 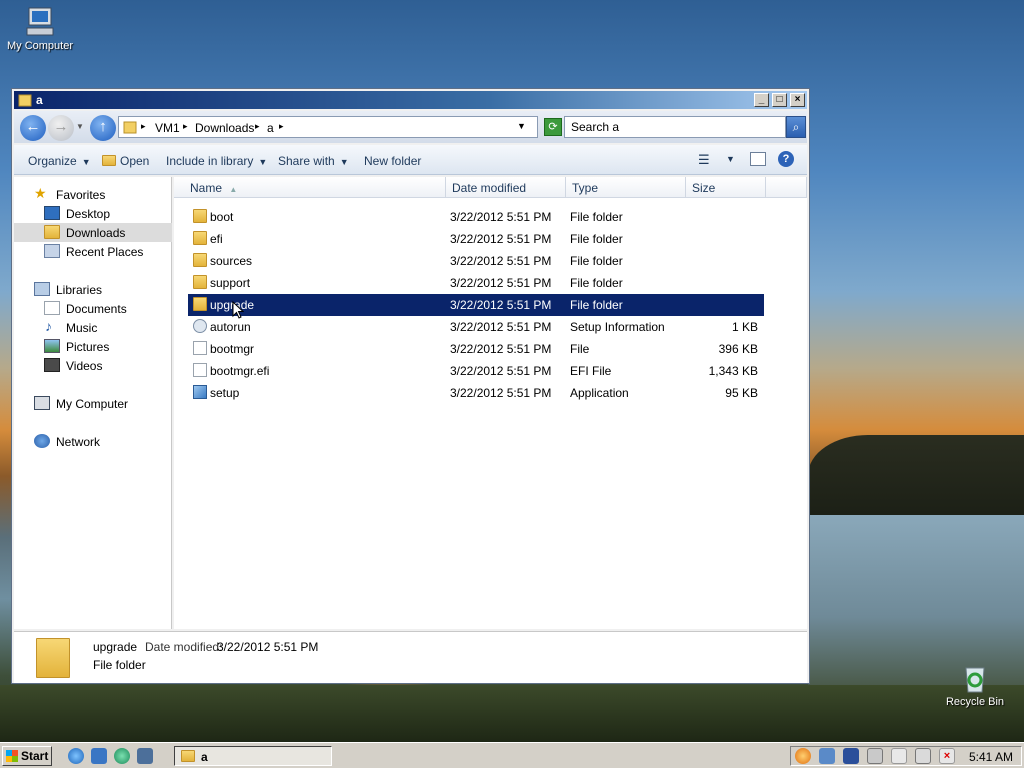 What do you see at coordinates (580, 349) in the screenshot?
I see `file-type: File` at bounding box center [580, 349].